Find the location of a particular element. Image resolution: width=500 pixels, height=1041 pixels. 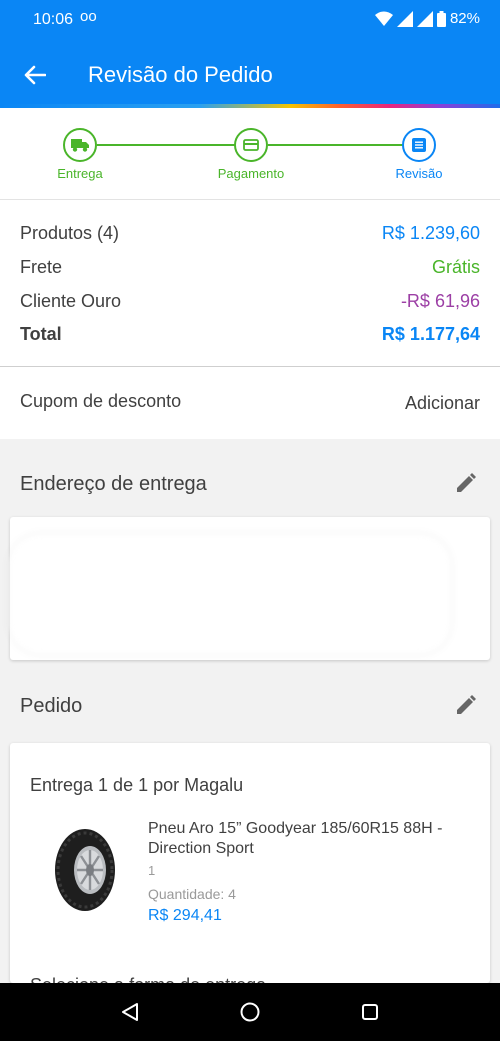

step-revisao is located at coordinates (419, 145).